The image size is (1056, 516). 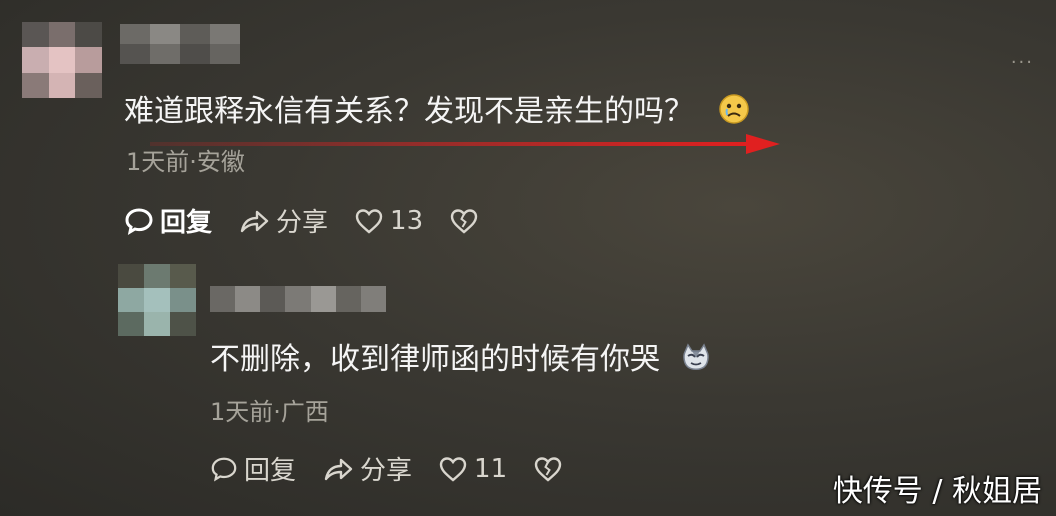 I want to click on sad-face-emoji, so click(x=734, y=113).